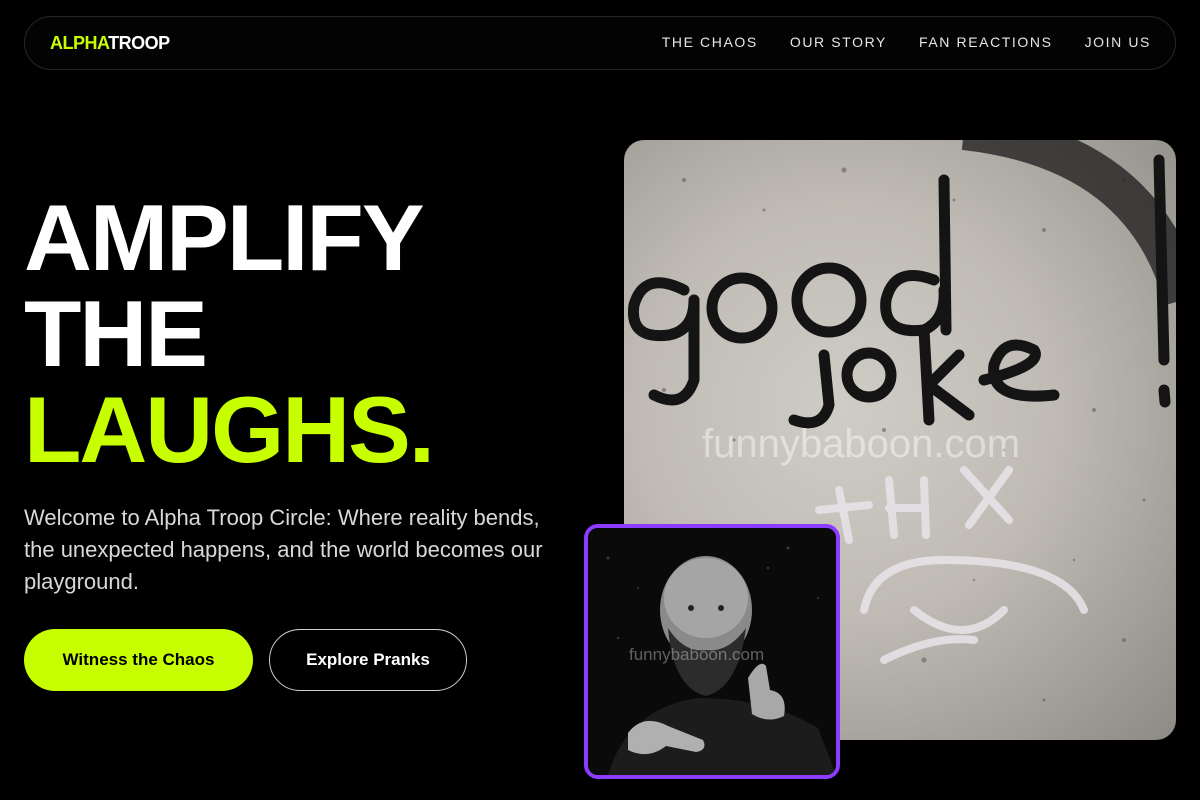 The image size is (1200, 800). Describe the element at coordinates (229, 333) in the screenshot. I see `hero-headline: AMPLIFY THE LAUGHS.` at that location.